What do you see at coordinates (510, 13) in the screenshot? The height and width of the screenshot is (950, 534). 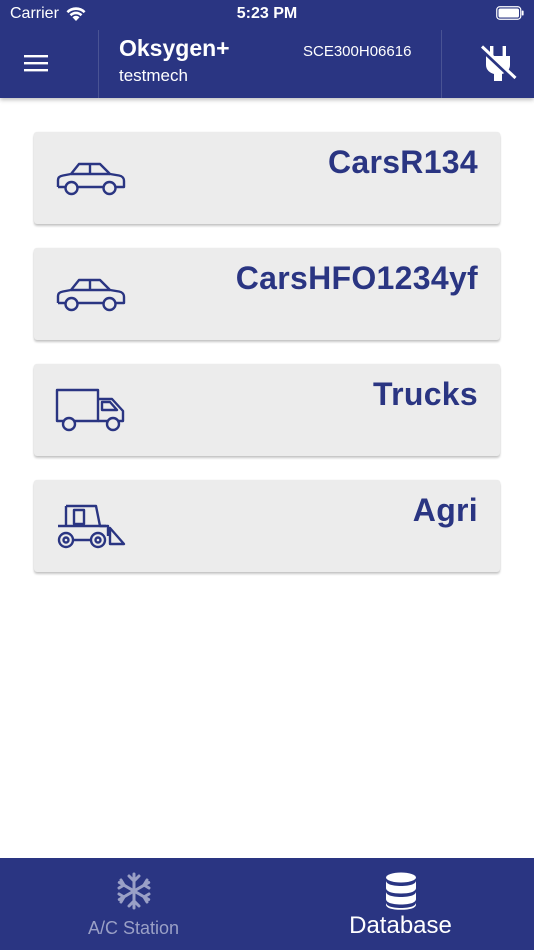 I see `battery-icon` at bounding box center [510, 13].